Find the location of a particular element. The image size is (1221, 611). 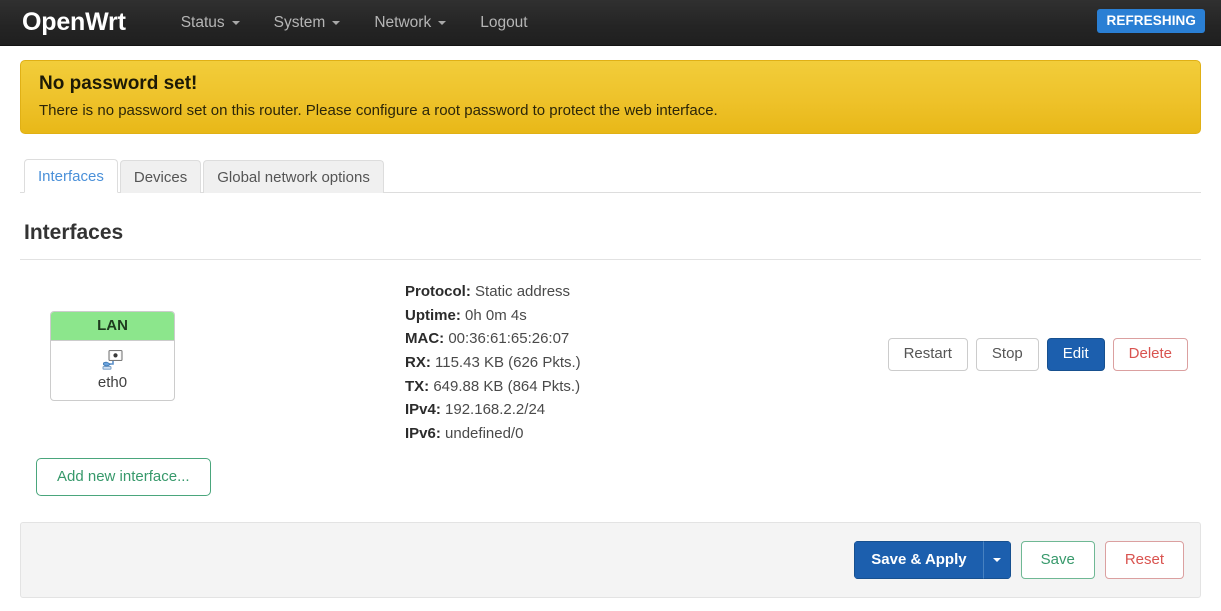

interface-badge-lan: LAN eth0 is located at coordinates (112, 356).